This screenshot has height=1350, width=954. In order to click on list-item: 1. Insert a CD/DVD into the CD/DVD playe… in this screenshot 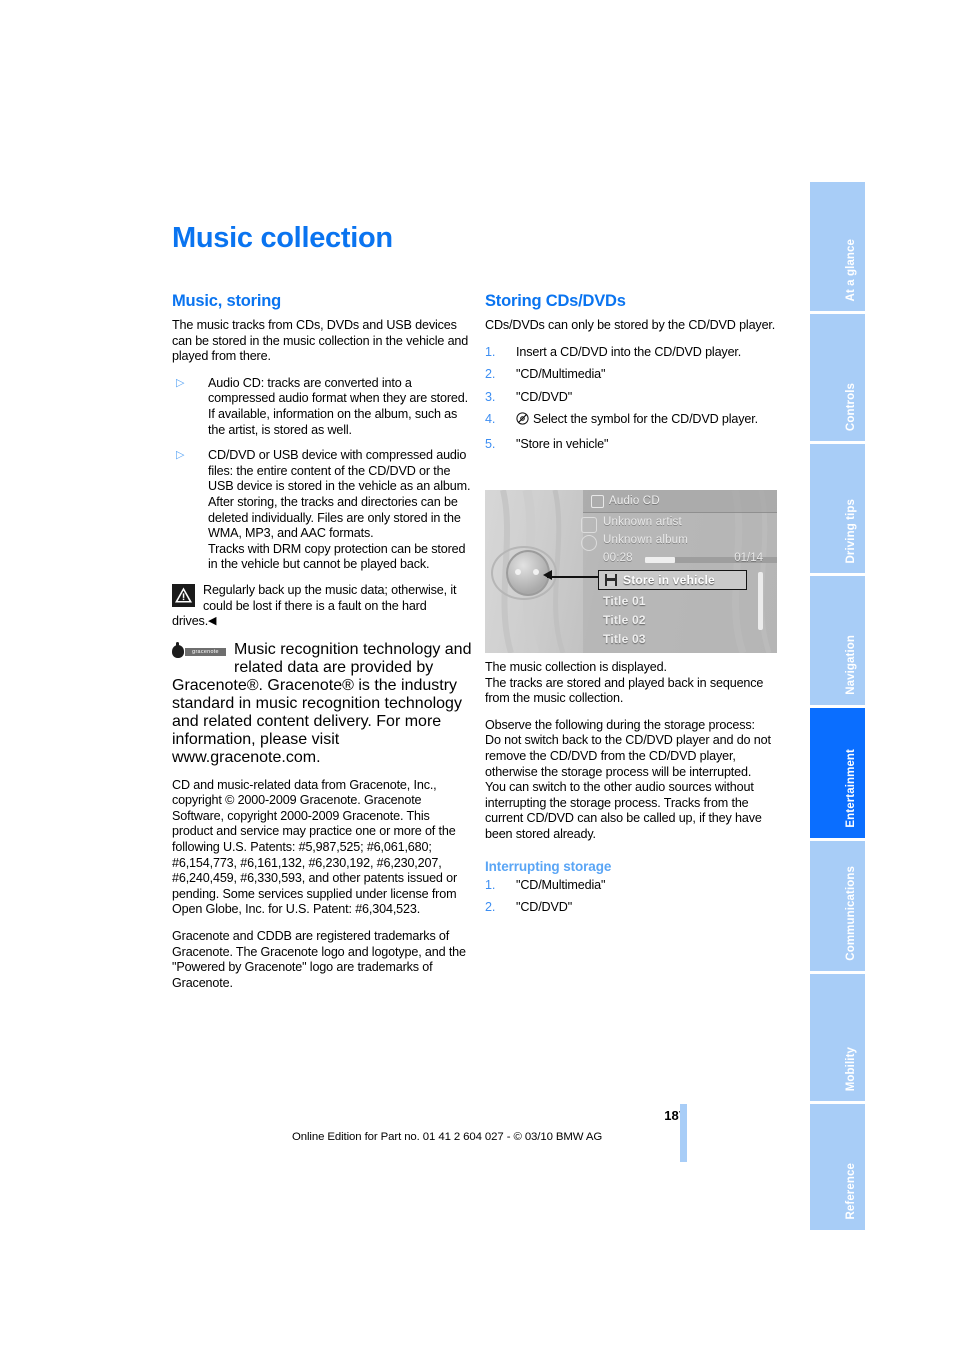, I will do `click(635, 353)`.